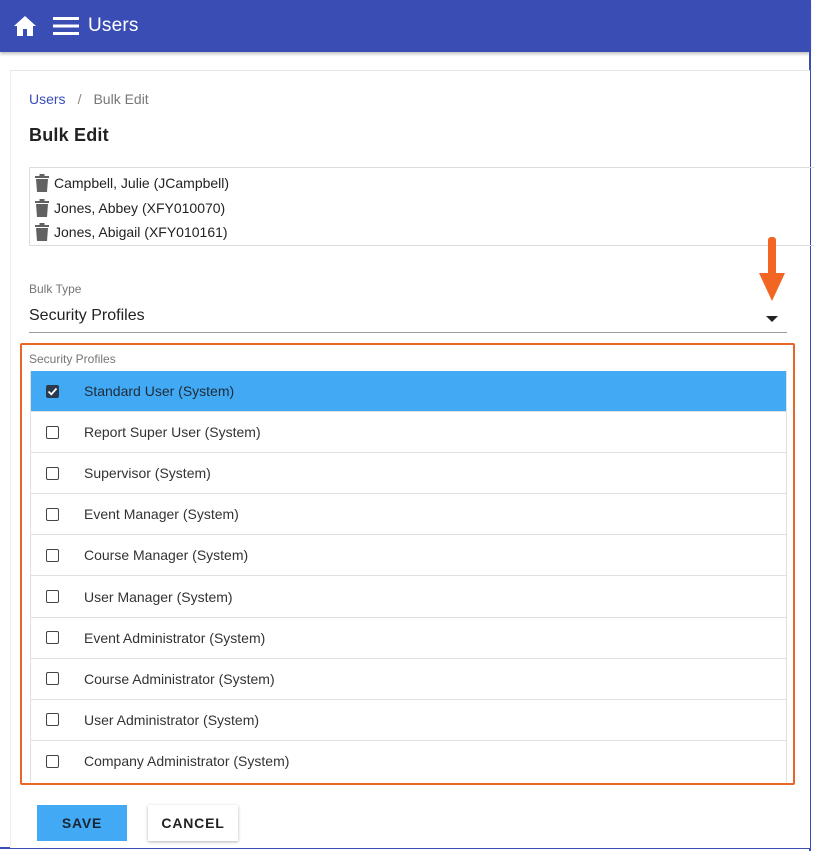  I want to click on security-profile-option: User Manager (System), so click(408, 597).